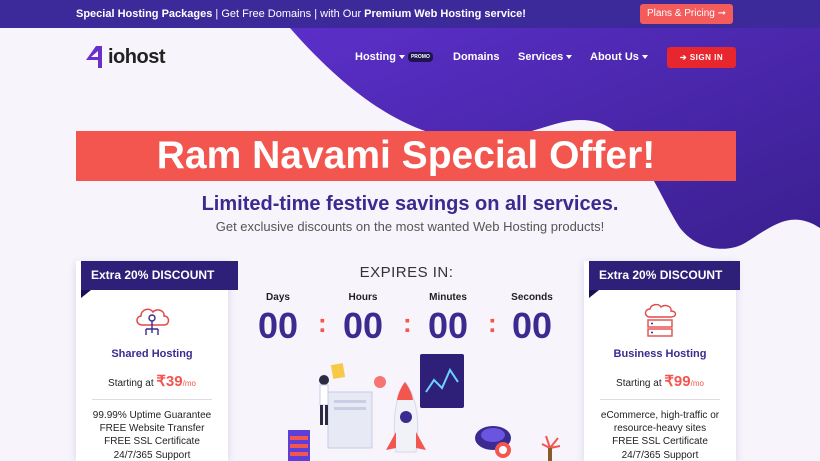 Image resolution: width=820 pixels, height=461 pixels. I want to click on rocket-launch-illustration, so click(424, 407).